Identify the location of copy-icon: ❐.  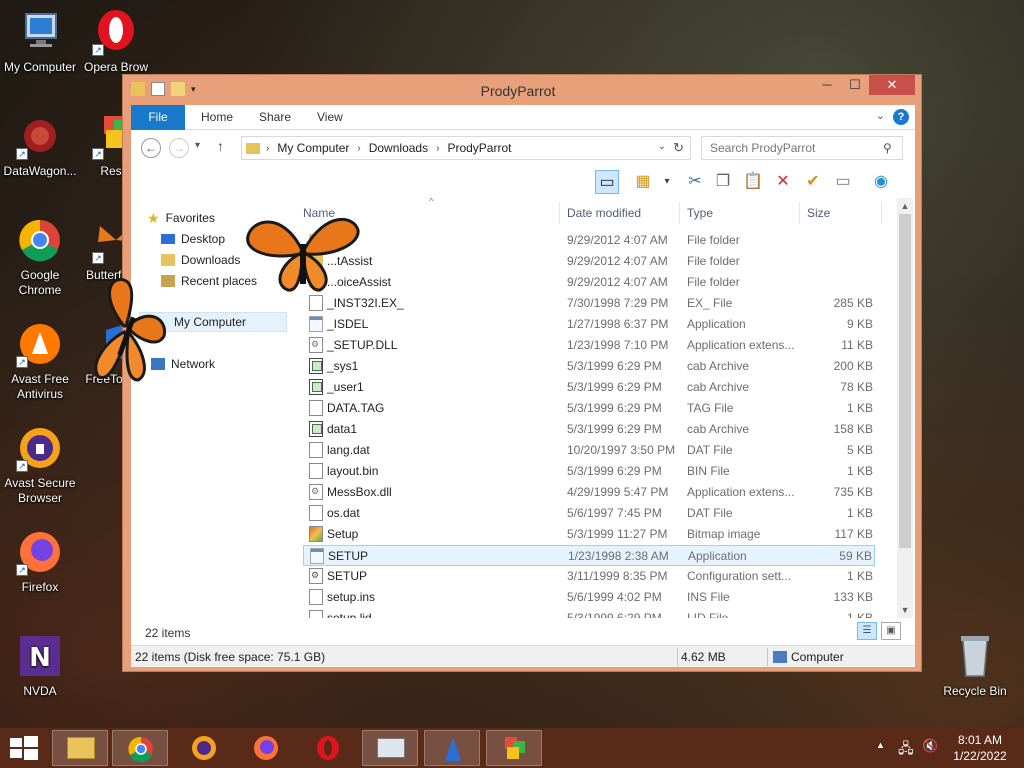
(723, 182).